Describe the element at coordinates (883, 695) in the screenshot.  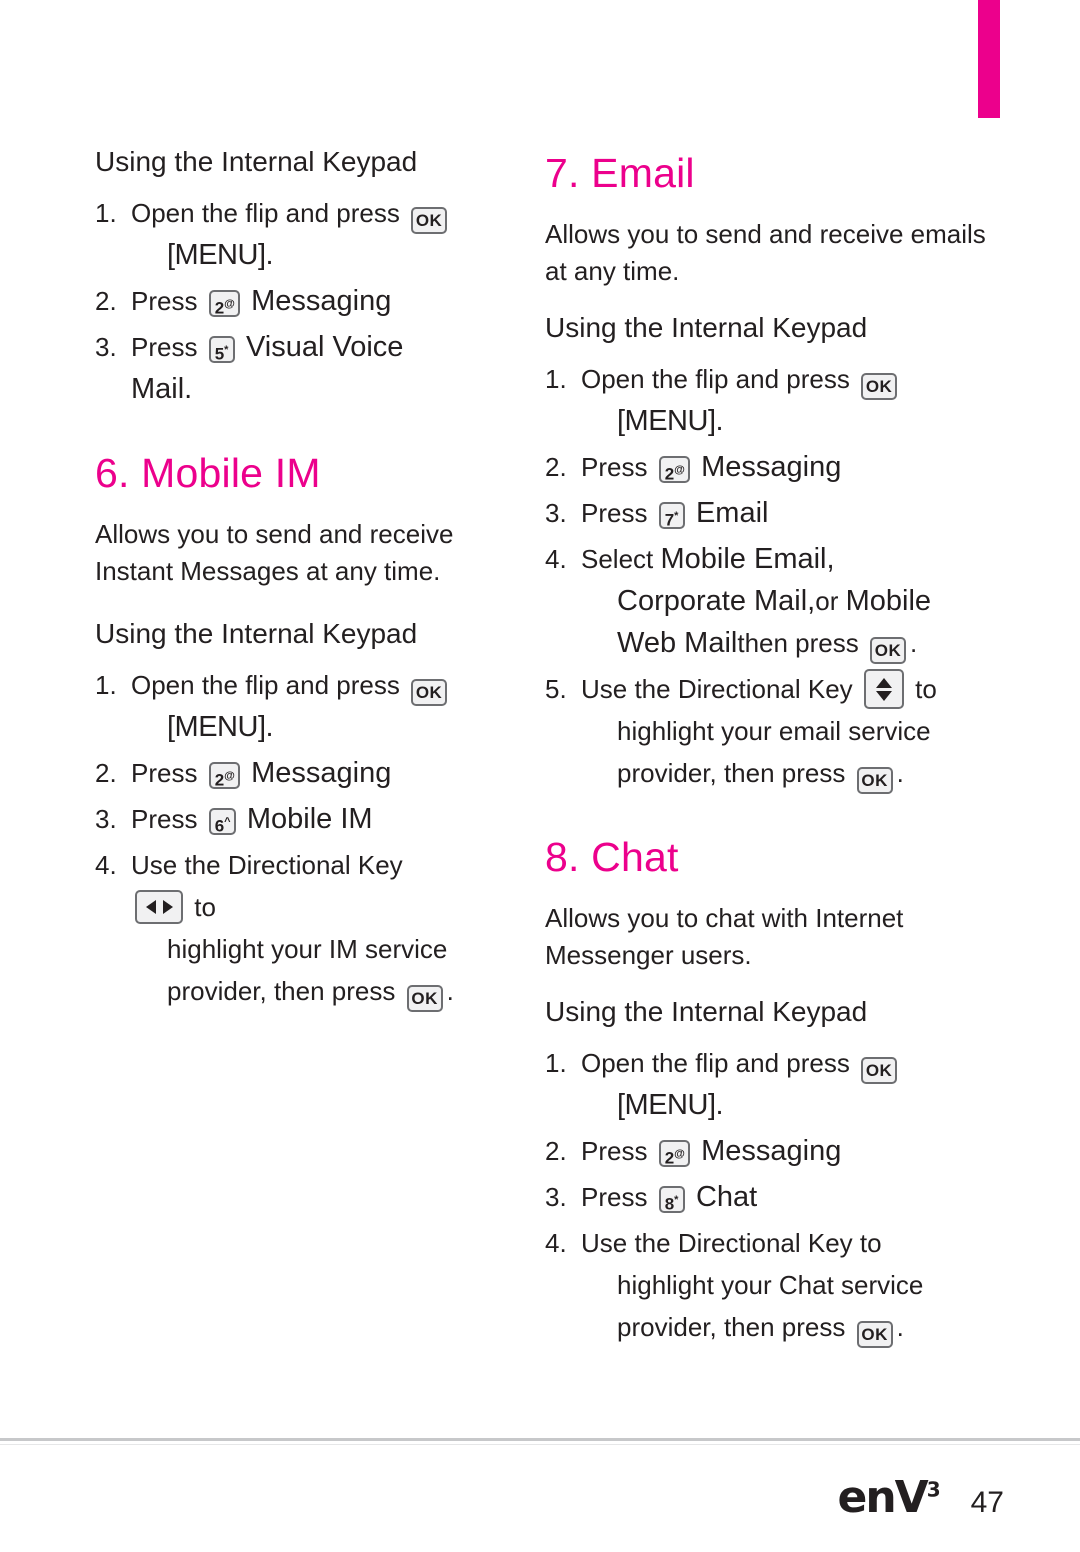
I see `arrow-down-icon` at that location.